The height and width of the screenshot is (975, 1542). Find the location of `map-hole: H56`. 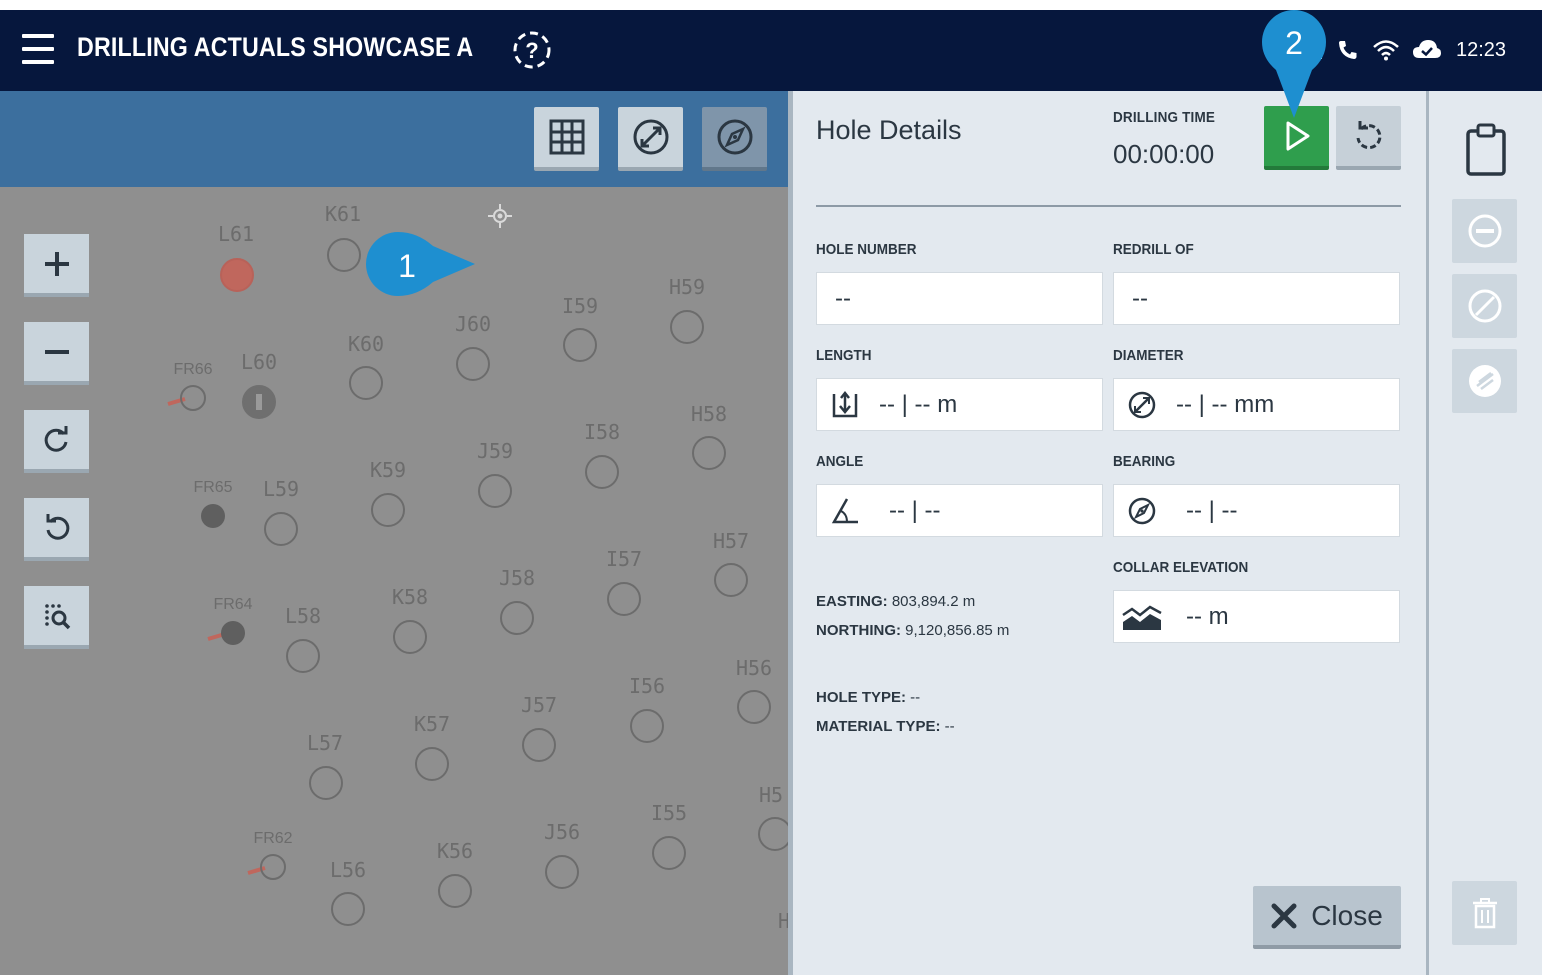

map-hole: H56 is located at coordinates (754, 690).